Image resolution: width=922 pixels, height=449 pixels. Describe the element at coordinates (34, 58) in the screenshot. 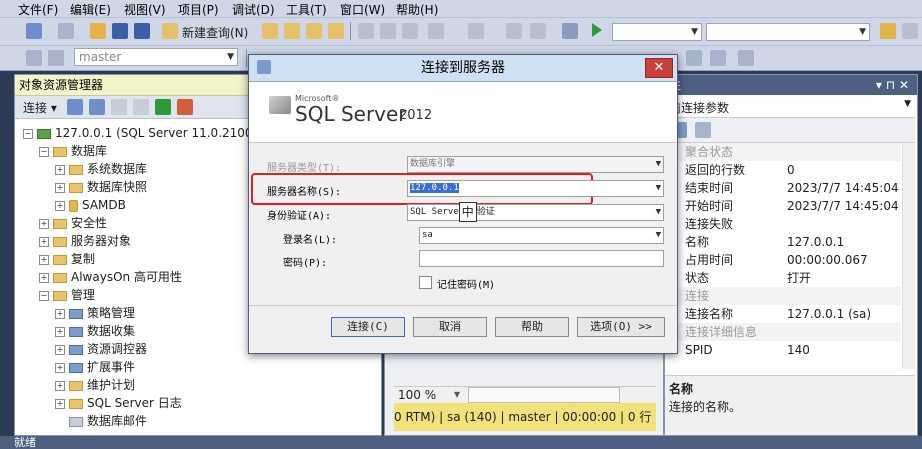

I see `connect-icon` at that location.